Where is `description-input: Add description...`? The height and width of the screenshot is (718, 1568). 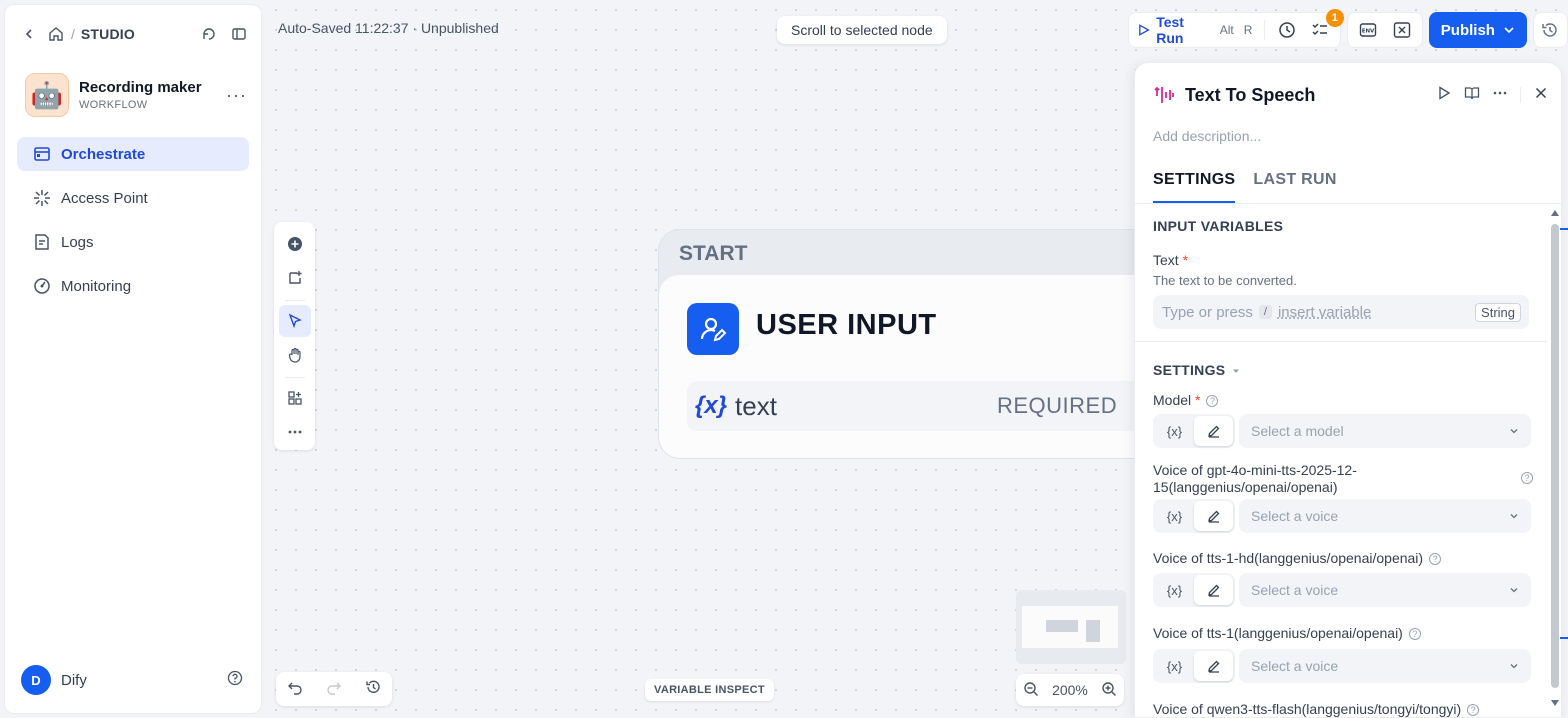 description-input: Add description... is located at coordinates (1207, 136).